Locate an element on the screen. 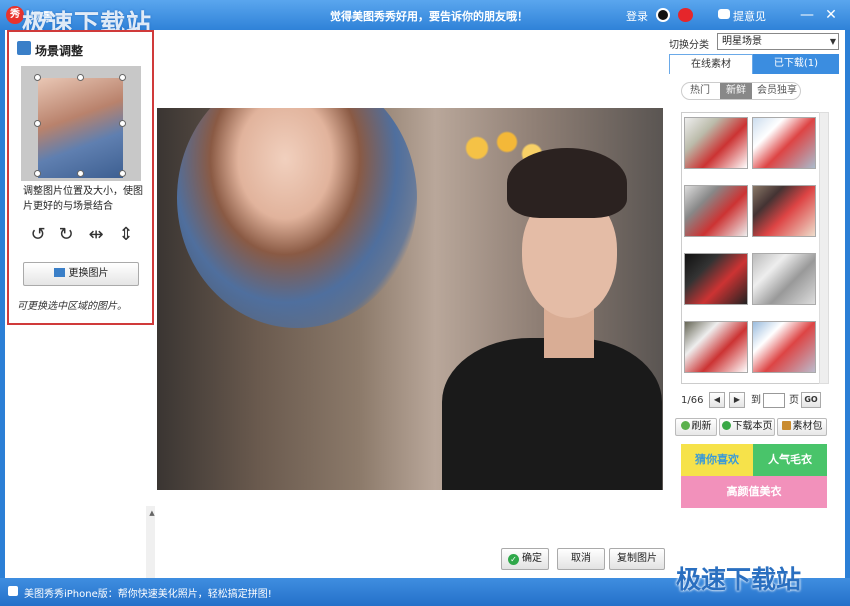  close-button: ✕ is located at coordinates (831, 15).